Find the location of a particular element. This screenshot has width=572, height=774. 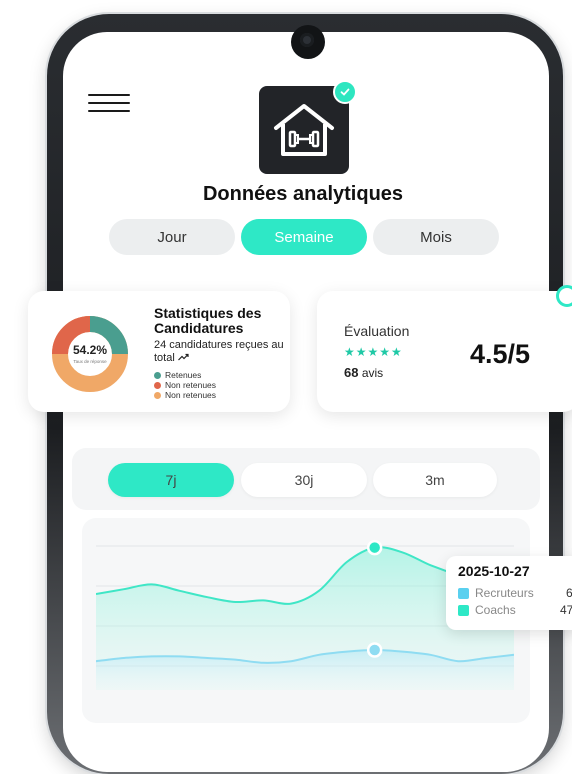

tooltip-value: 47 is located at coordinates (566, 610).